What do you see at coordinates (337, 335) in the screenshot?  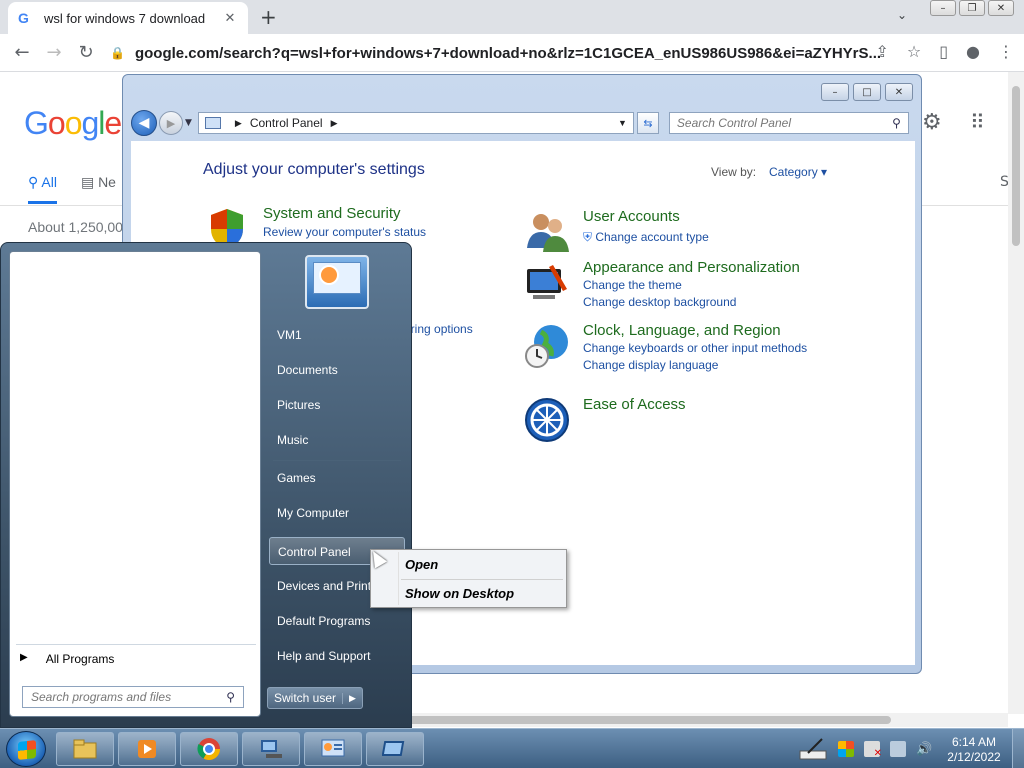 I see `start-item-vm1: VM1` at bounding box center [337, 335].